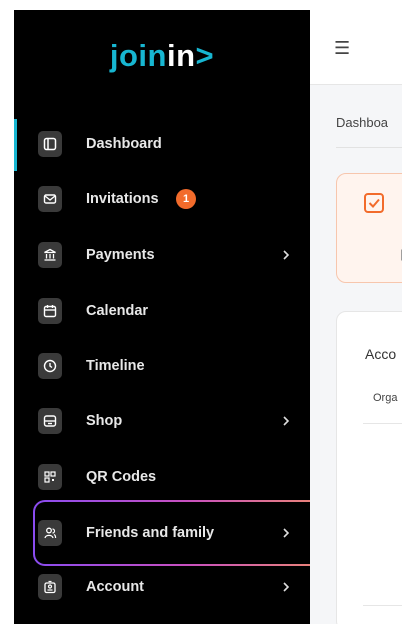 Image resolution: width=402 pixels, height=624 pixels. I want to click on notification-badge: 1, so click(186, 199).